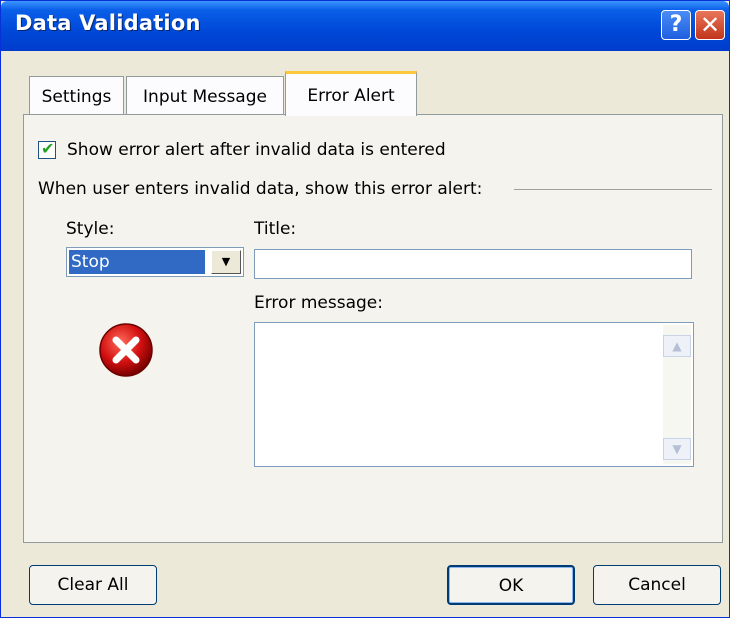  I want to click on ok-label: OK, so click(511, 586).